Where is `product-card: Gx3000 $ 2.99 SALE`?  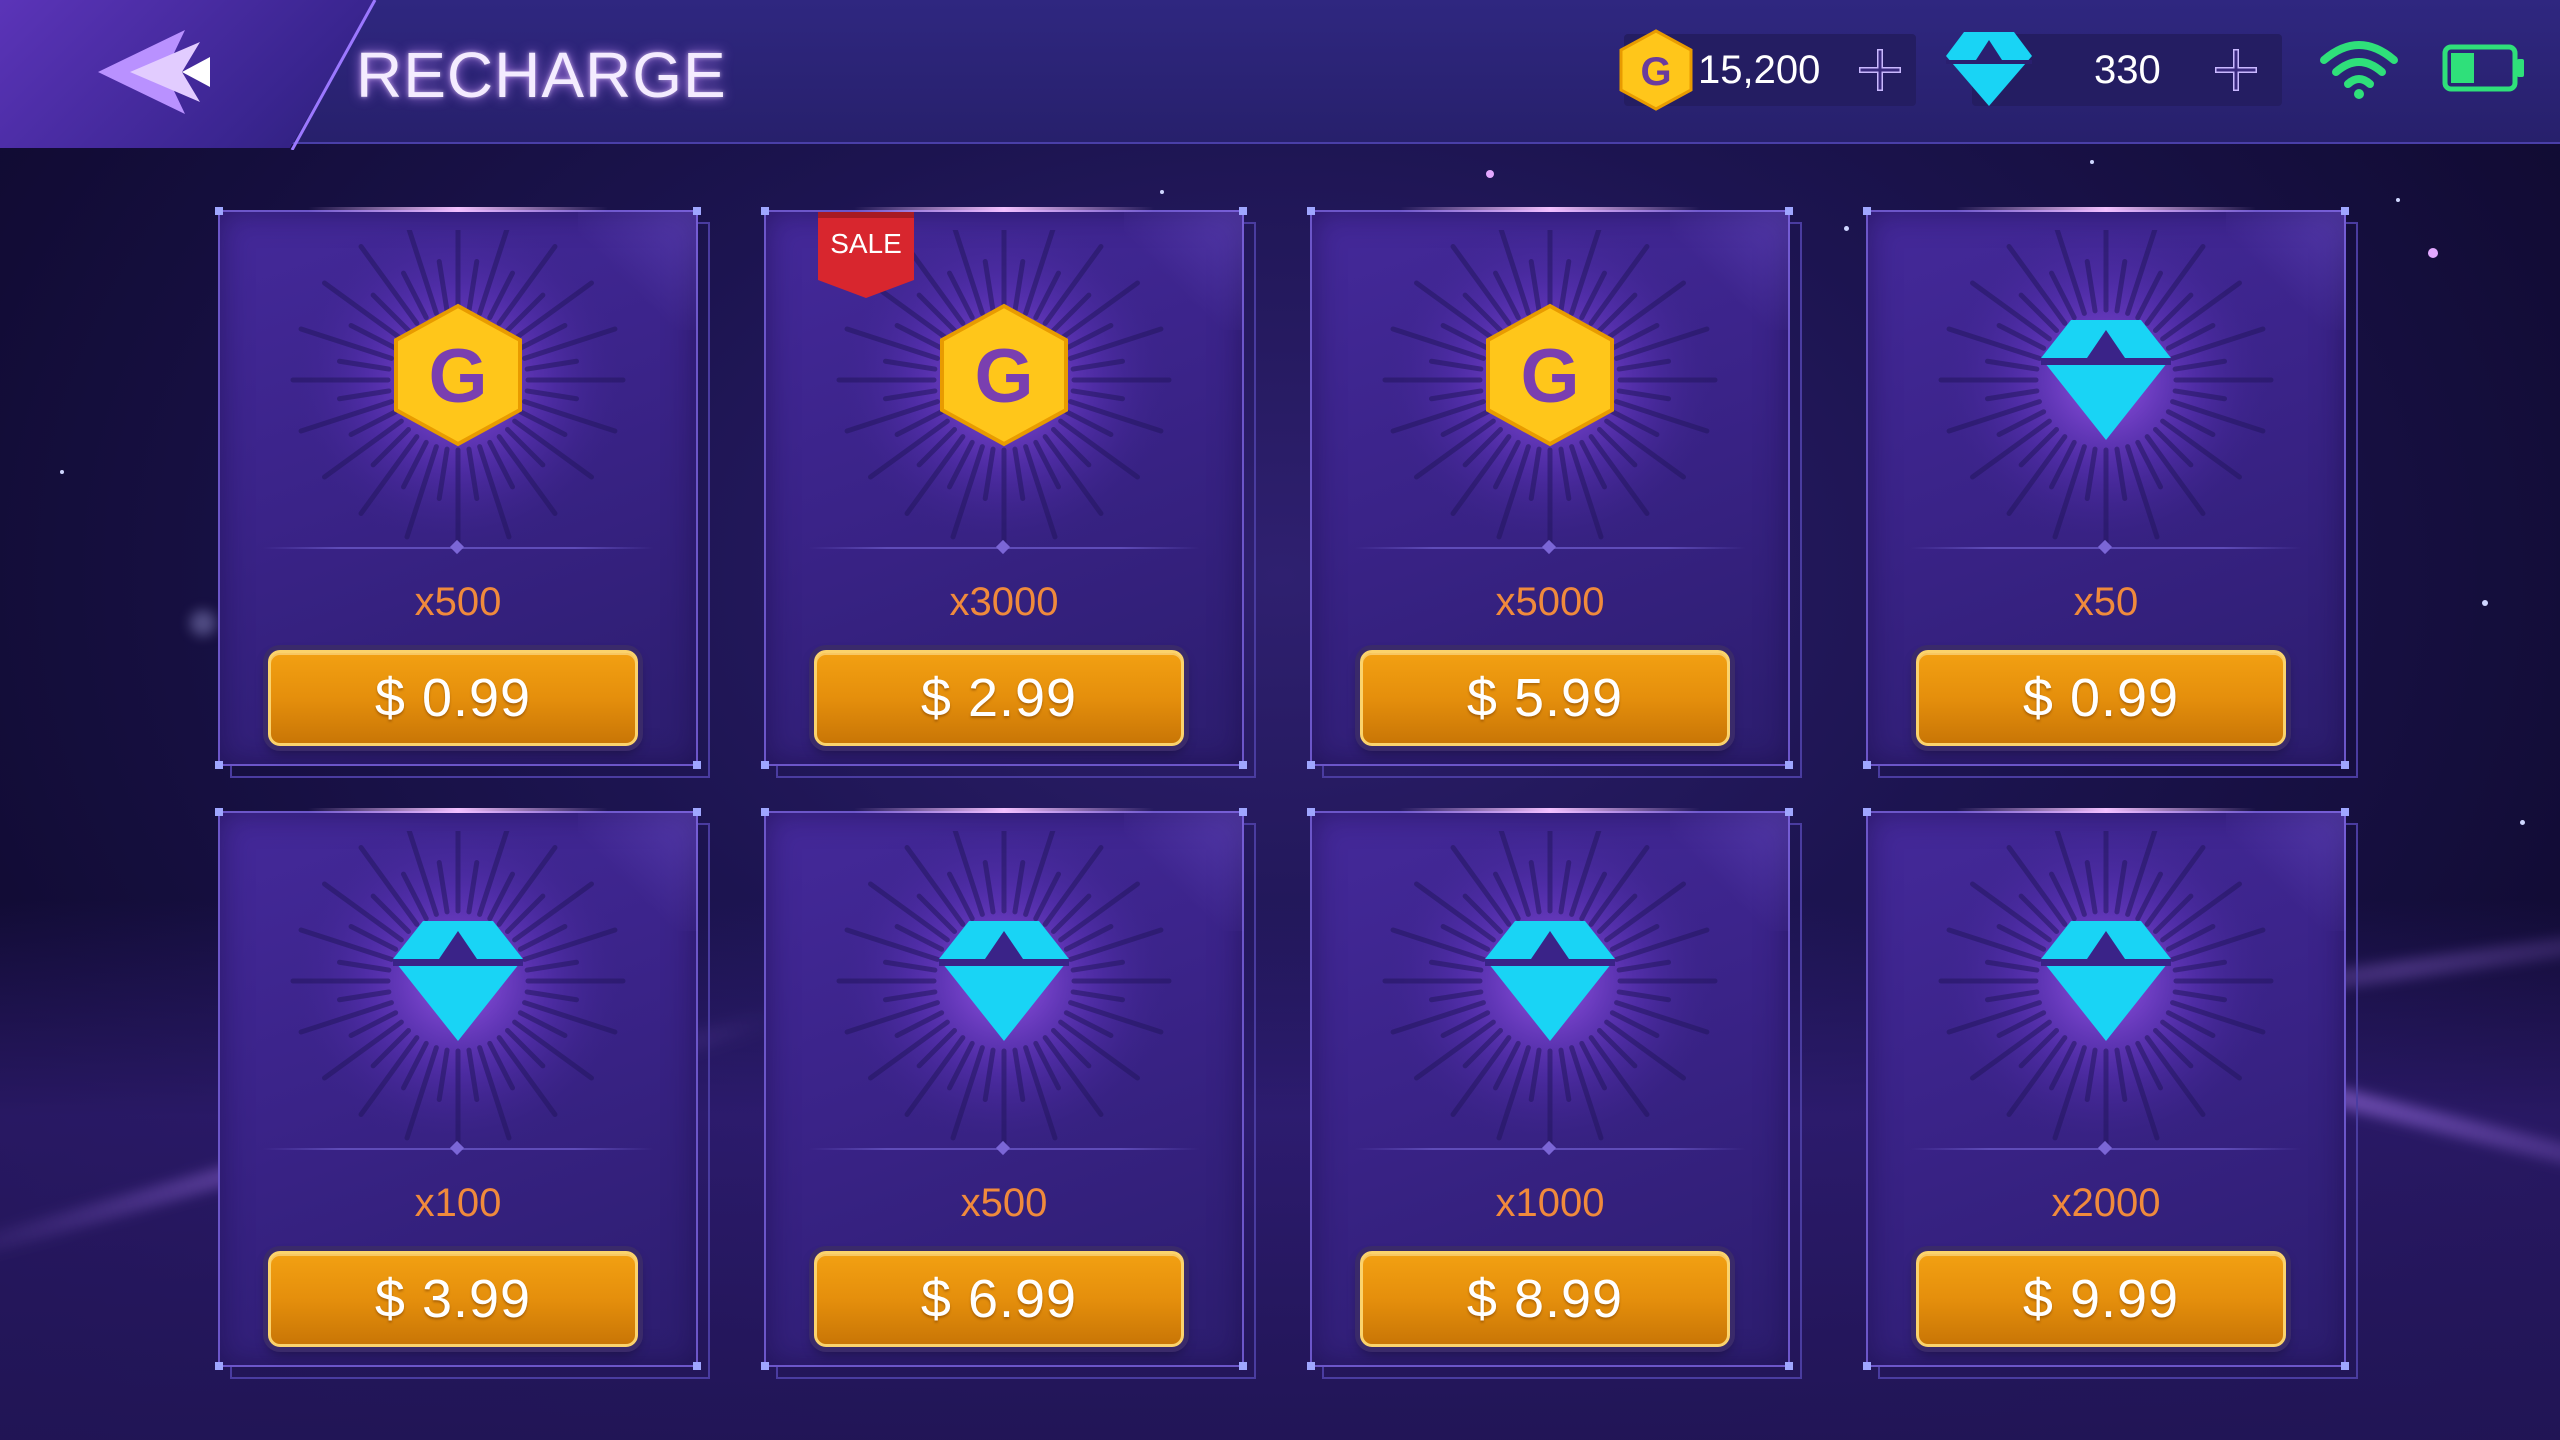
product-card: Gx3000 $ 2.99 SALE is located at coordinates (1008, 492).